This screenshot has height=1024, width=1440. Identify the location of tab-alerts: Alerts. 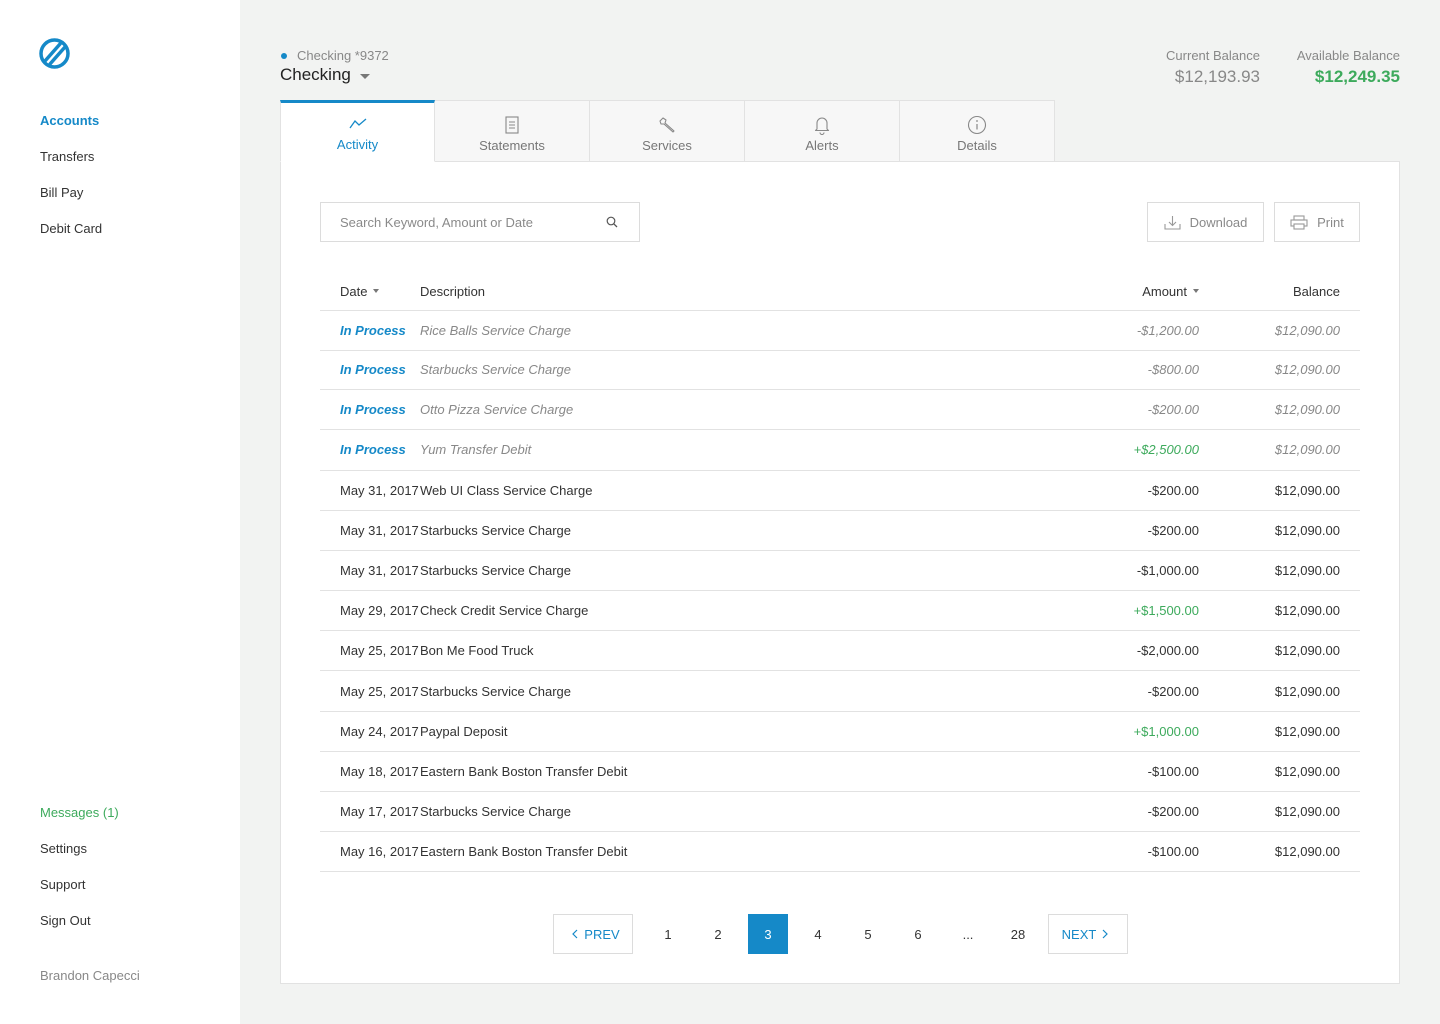
(822, 131).